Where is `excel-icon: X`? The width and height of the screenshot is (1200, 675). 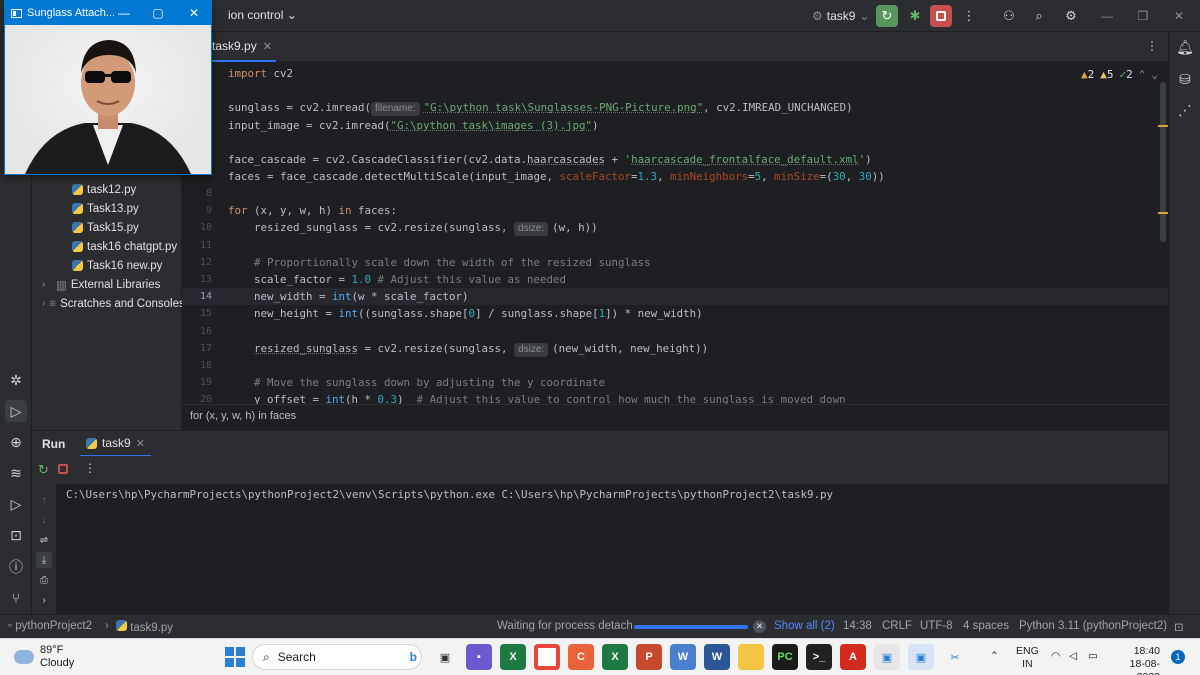 excel-icon: X is located at coordinates (513, 657).